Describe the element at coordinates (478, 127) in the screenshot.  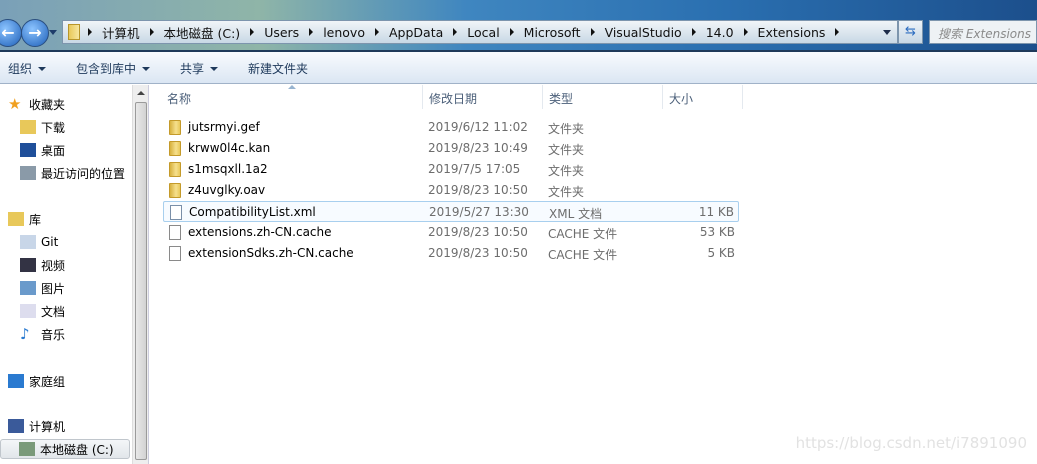
I see `file-date: 2019/6/12 11:02` at that location.